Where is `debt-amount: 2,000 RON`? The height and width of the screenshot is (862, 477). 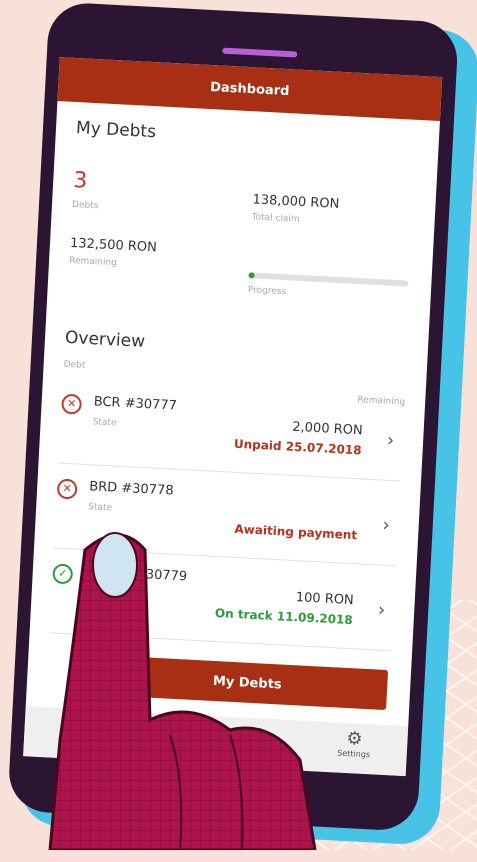 debt-amount: 2,000 RON is located at coordinates (327, 429).